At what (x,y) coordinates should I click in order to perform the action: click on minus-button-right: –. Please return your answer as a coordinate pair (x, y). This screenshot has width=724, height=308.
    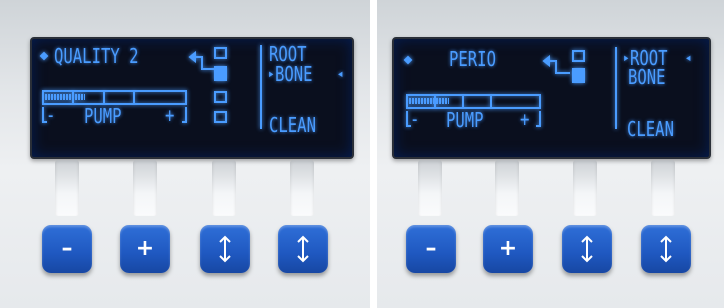
    Looking at the image, I should click on (431, 249).